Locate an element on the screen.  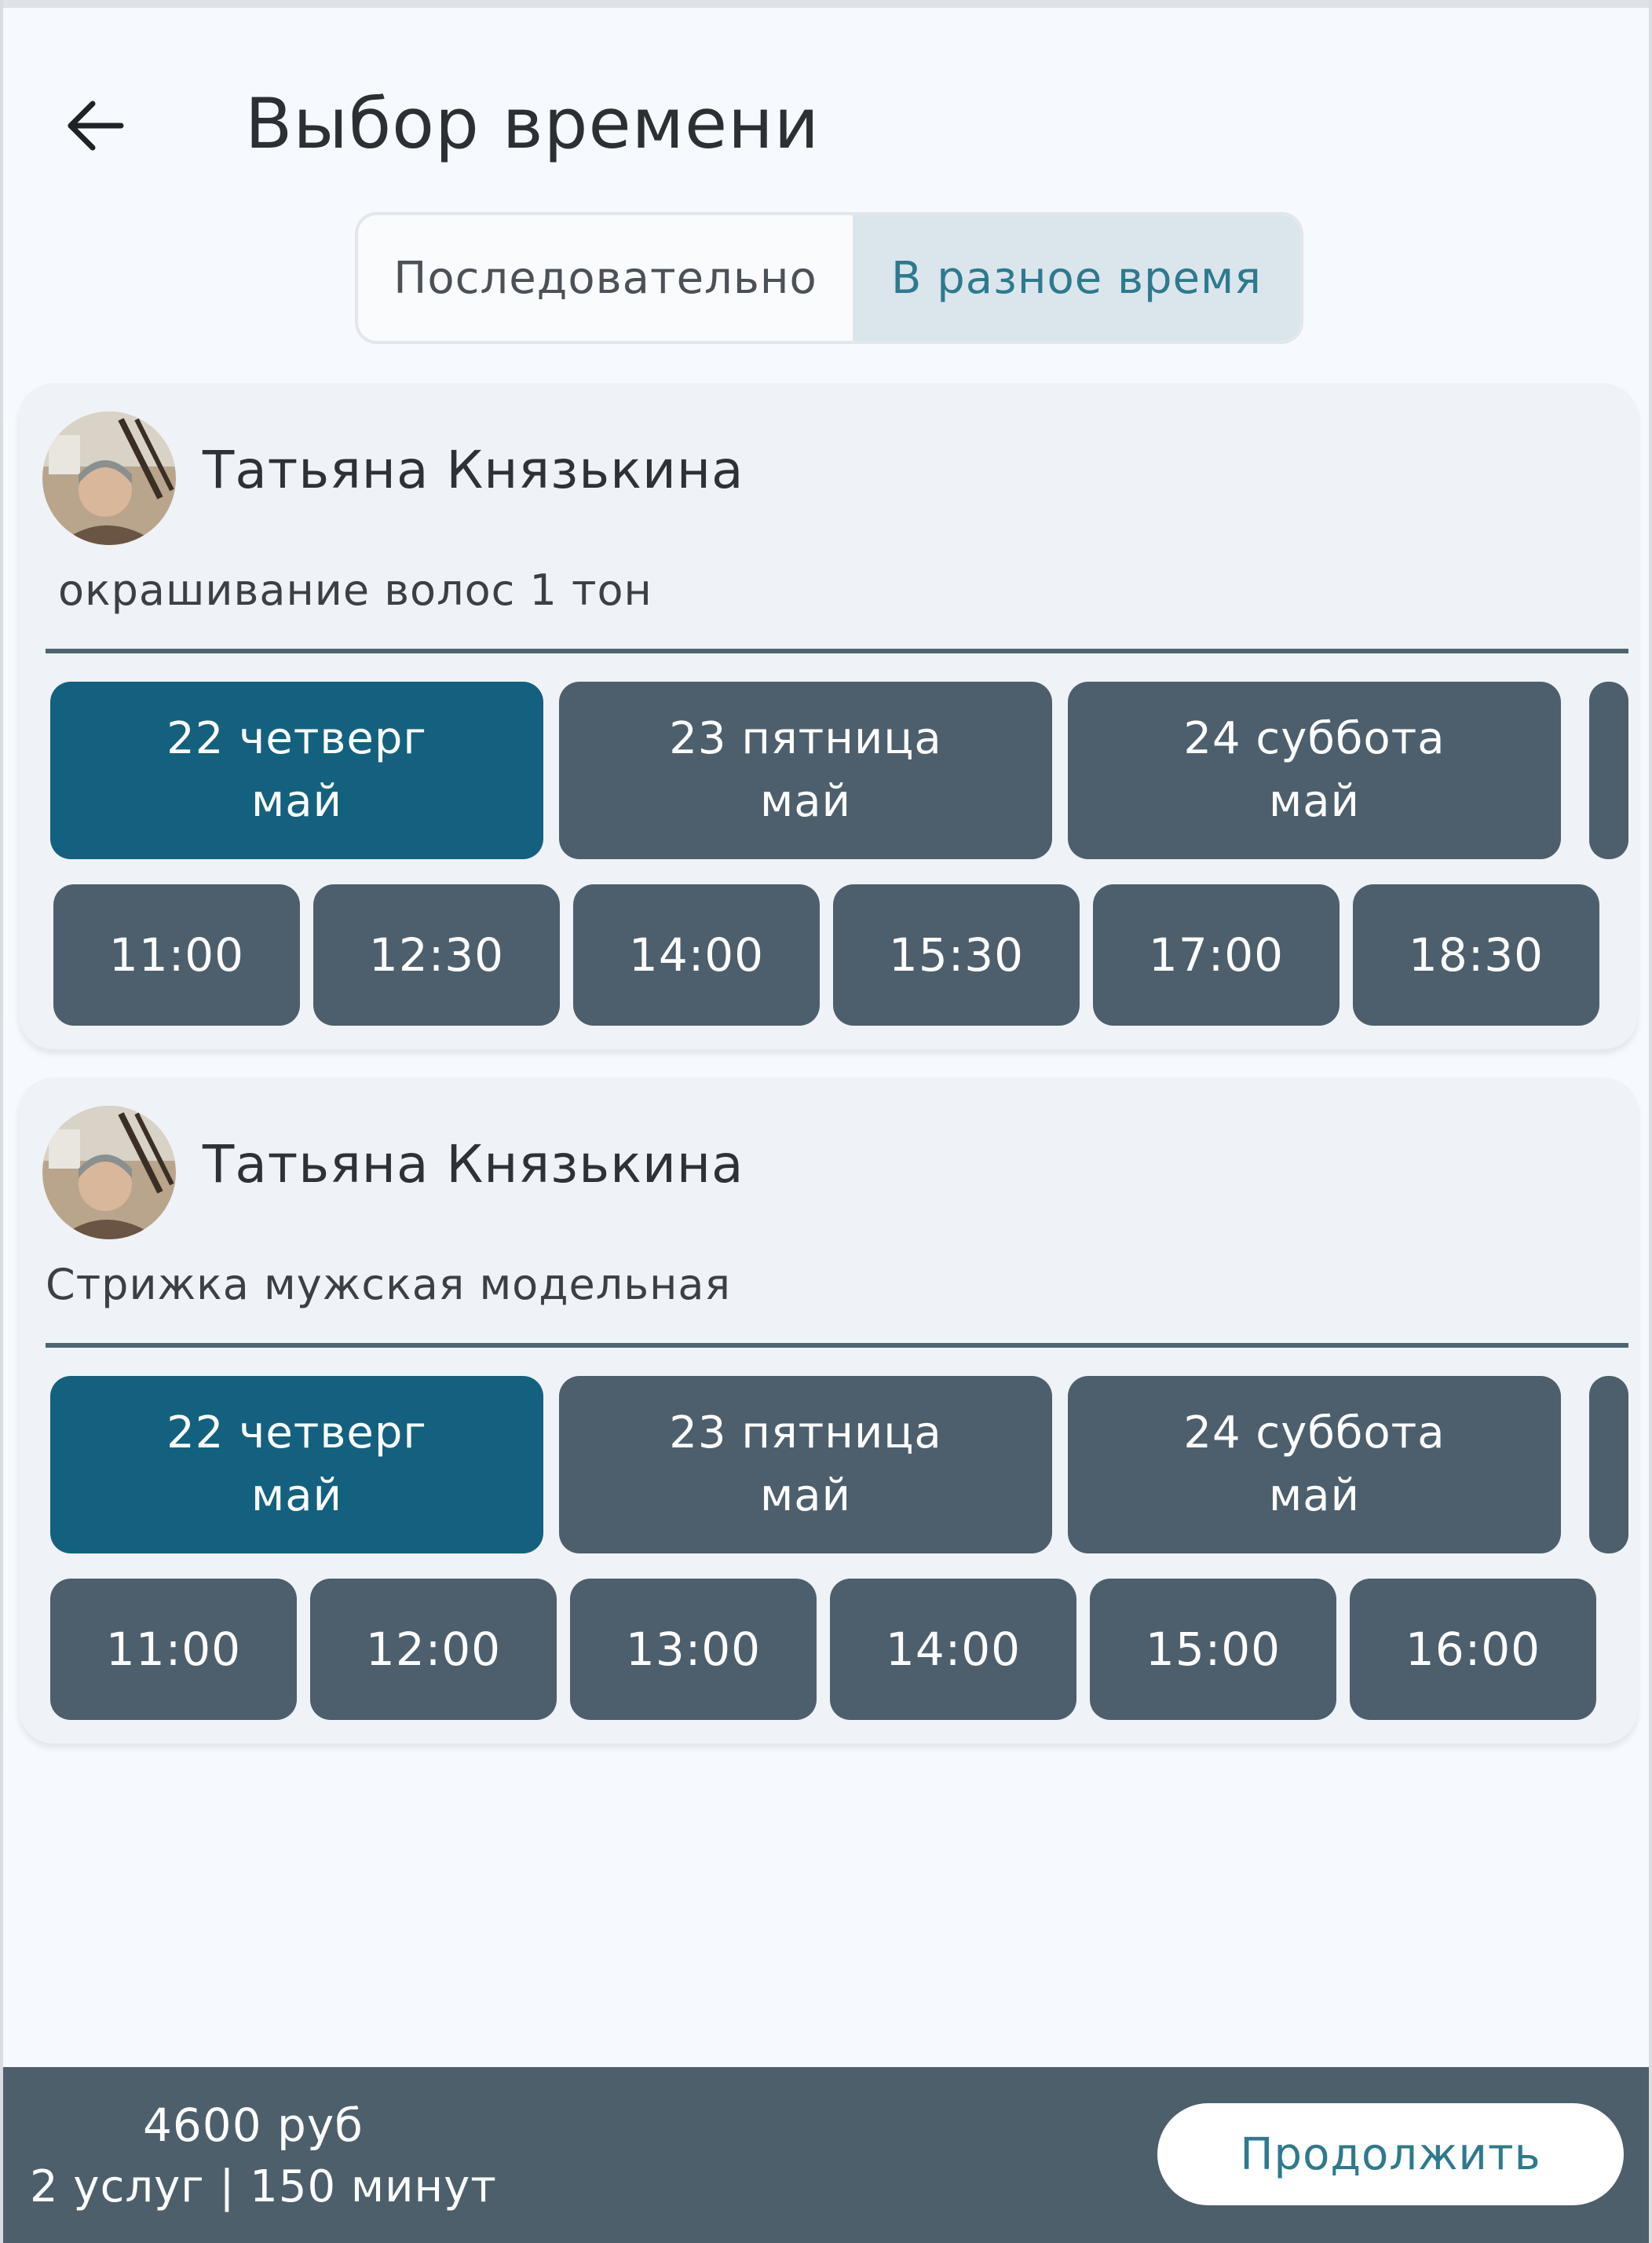
app-header: Выбор времени is located at coordinates (826, 102).